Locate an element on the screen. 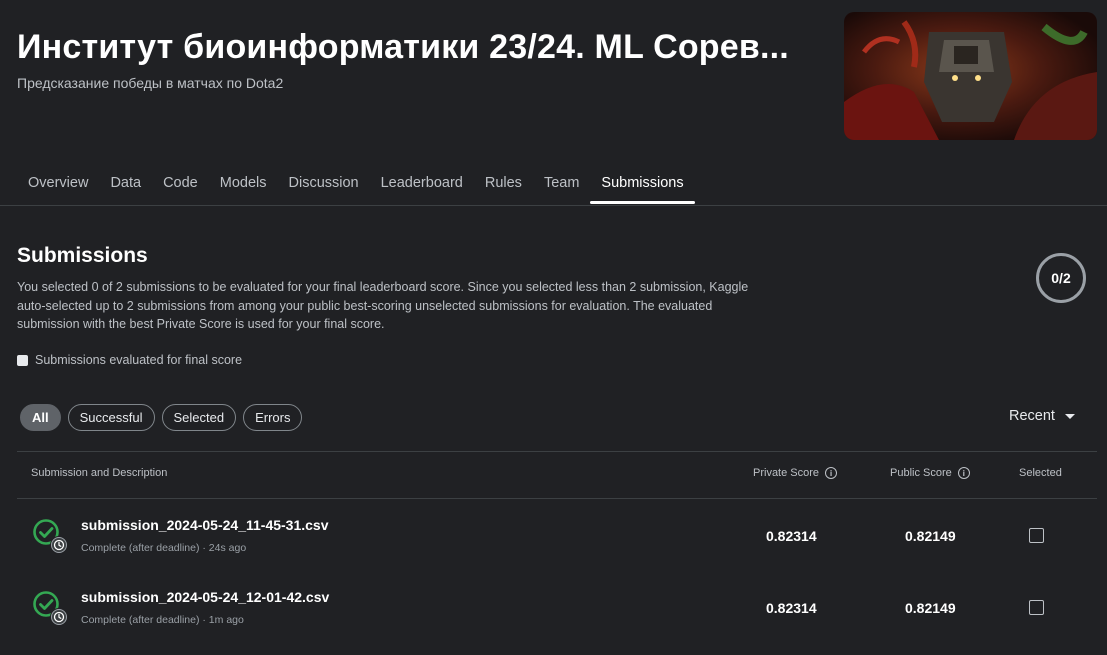 This screenshot has height=655, width=1107. section-title: Submissions is located at coordinates (82, 255).